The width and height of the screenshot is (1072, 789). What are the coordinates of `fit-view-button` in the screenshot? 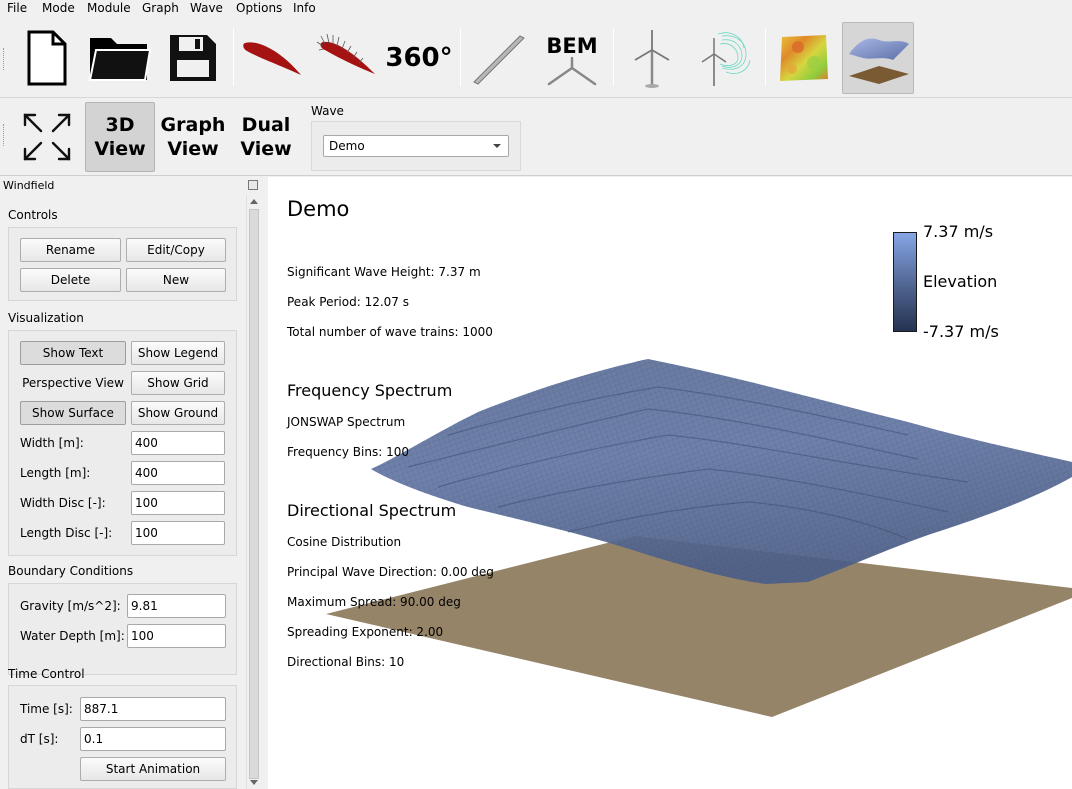 It's located at (47, 137).